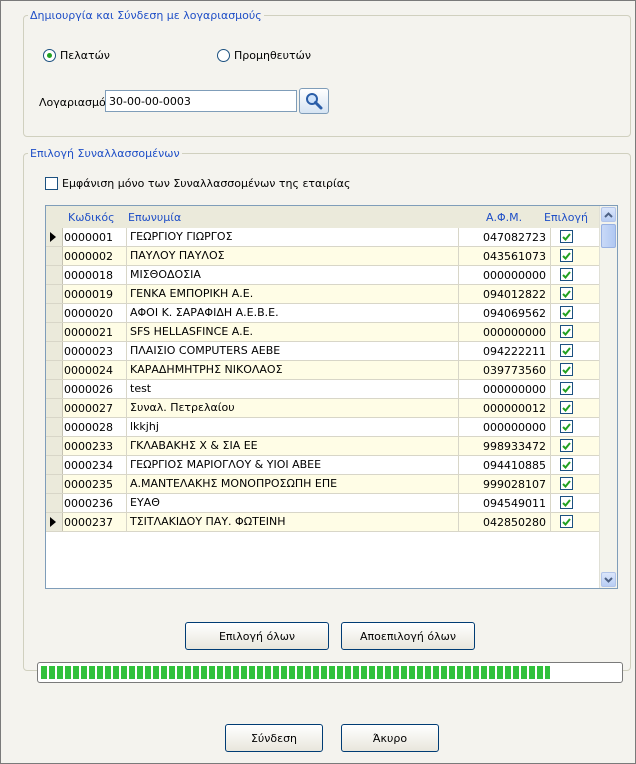 Image resolution: width=636 pixels, height=764 pixels. What do you see at coordinates (608, 214) in the screenshot?
I see `scroll-up-button` at bounding box center [608, 214].